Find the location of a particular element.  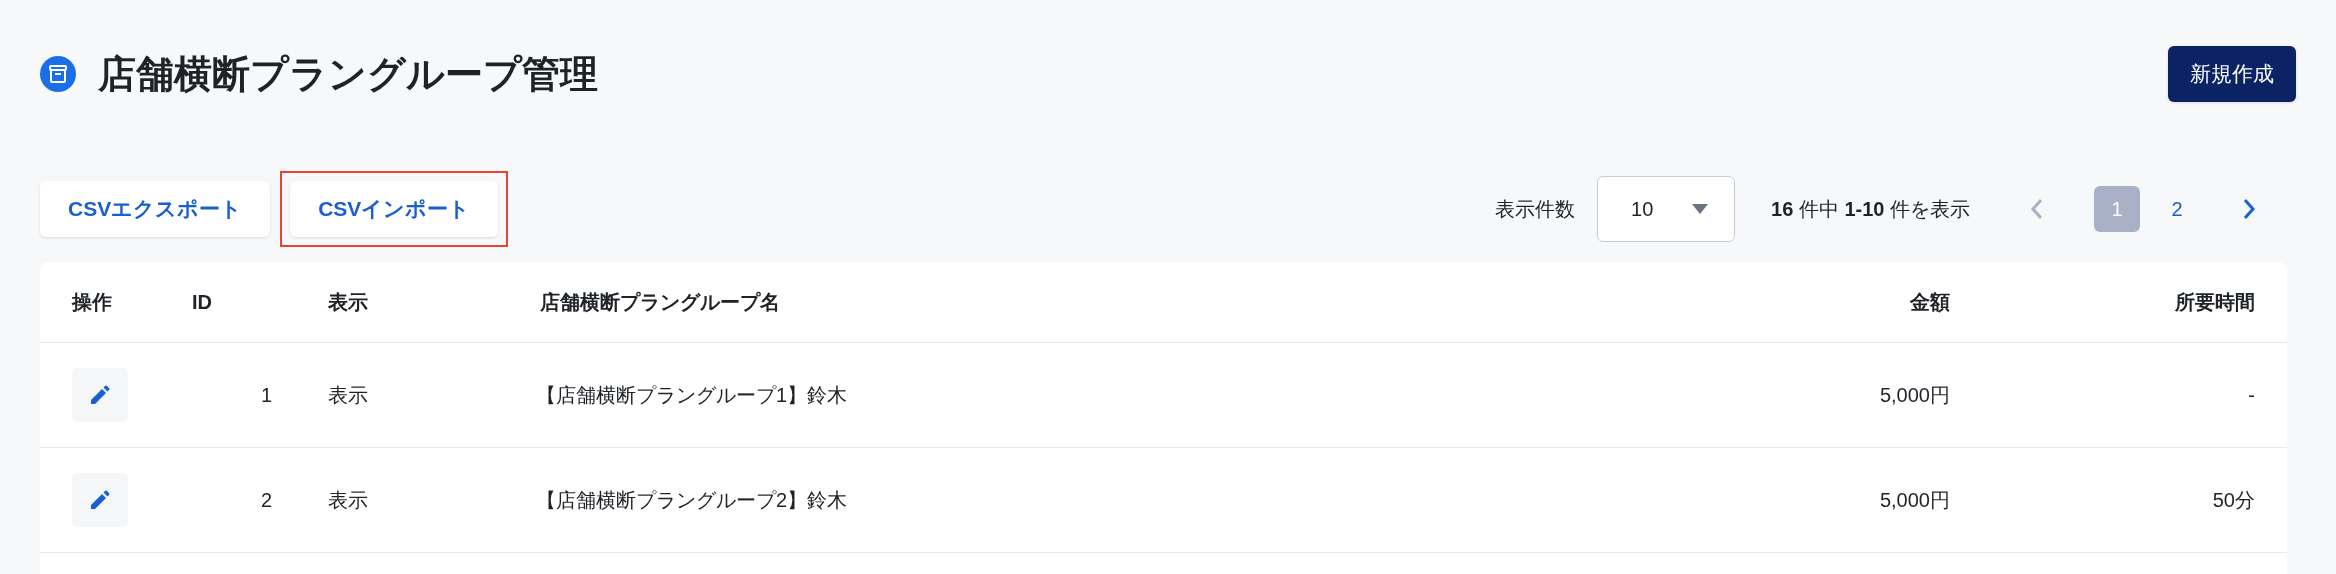

result-summary: 16 件中 1-10 件を表示 is located at coordinates (1870, 209).